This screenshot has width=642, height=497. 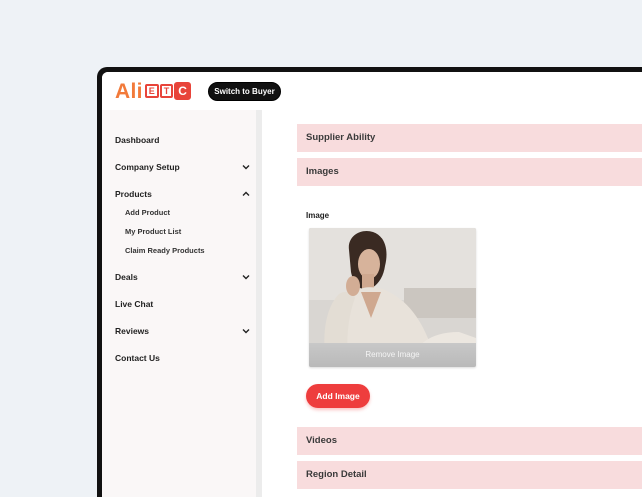 What do you see at coordinates (469, 172) in the screenshot?
I see `section-images: Images` at bounding box center [469, 172].